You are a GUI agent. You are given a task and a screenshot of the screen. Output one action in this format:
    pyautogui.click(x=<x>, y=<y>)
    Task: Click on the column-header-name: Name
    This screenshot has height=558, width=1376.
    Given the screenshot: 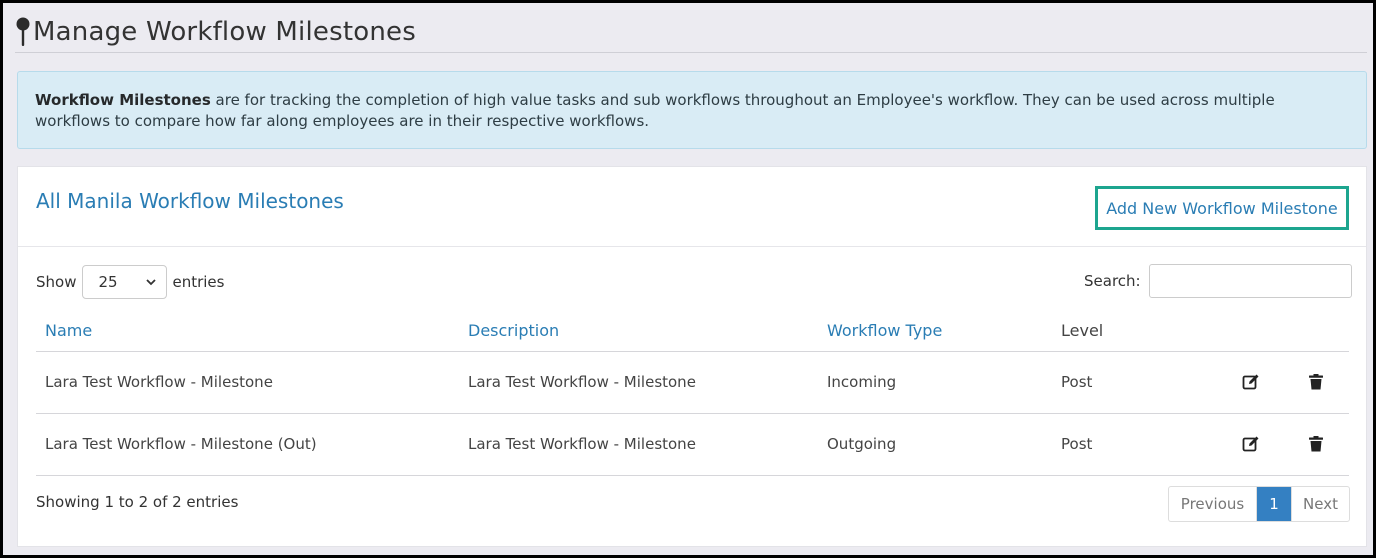 What is the action you would take?
    pyautogui.click(x=247, y=331)
    